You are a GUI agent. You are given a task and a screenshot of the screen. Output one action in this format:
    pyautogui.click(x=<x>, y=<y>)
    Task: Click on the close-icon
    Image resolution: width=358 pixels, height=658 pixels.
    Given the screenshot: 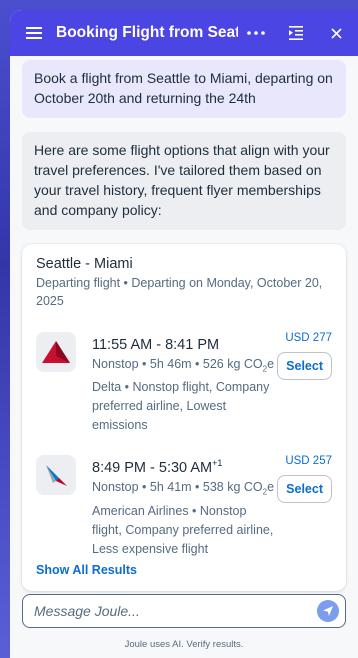 What is the action you would take?
    pyautogui.click(x=336, y=33)
    